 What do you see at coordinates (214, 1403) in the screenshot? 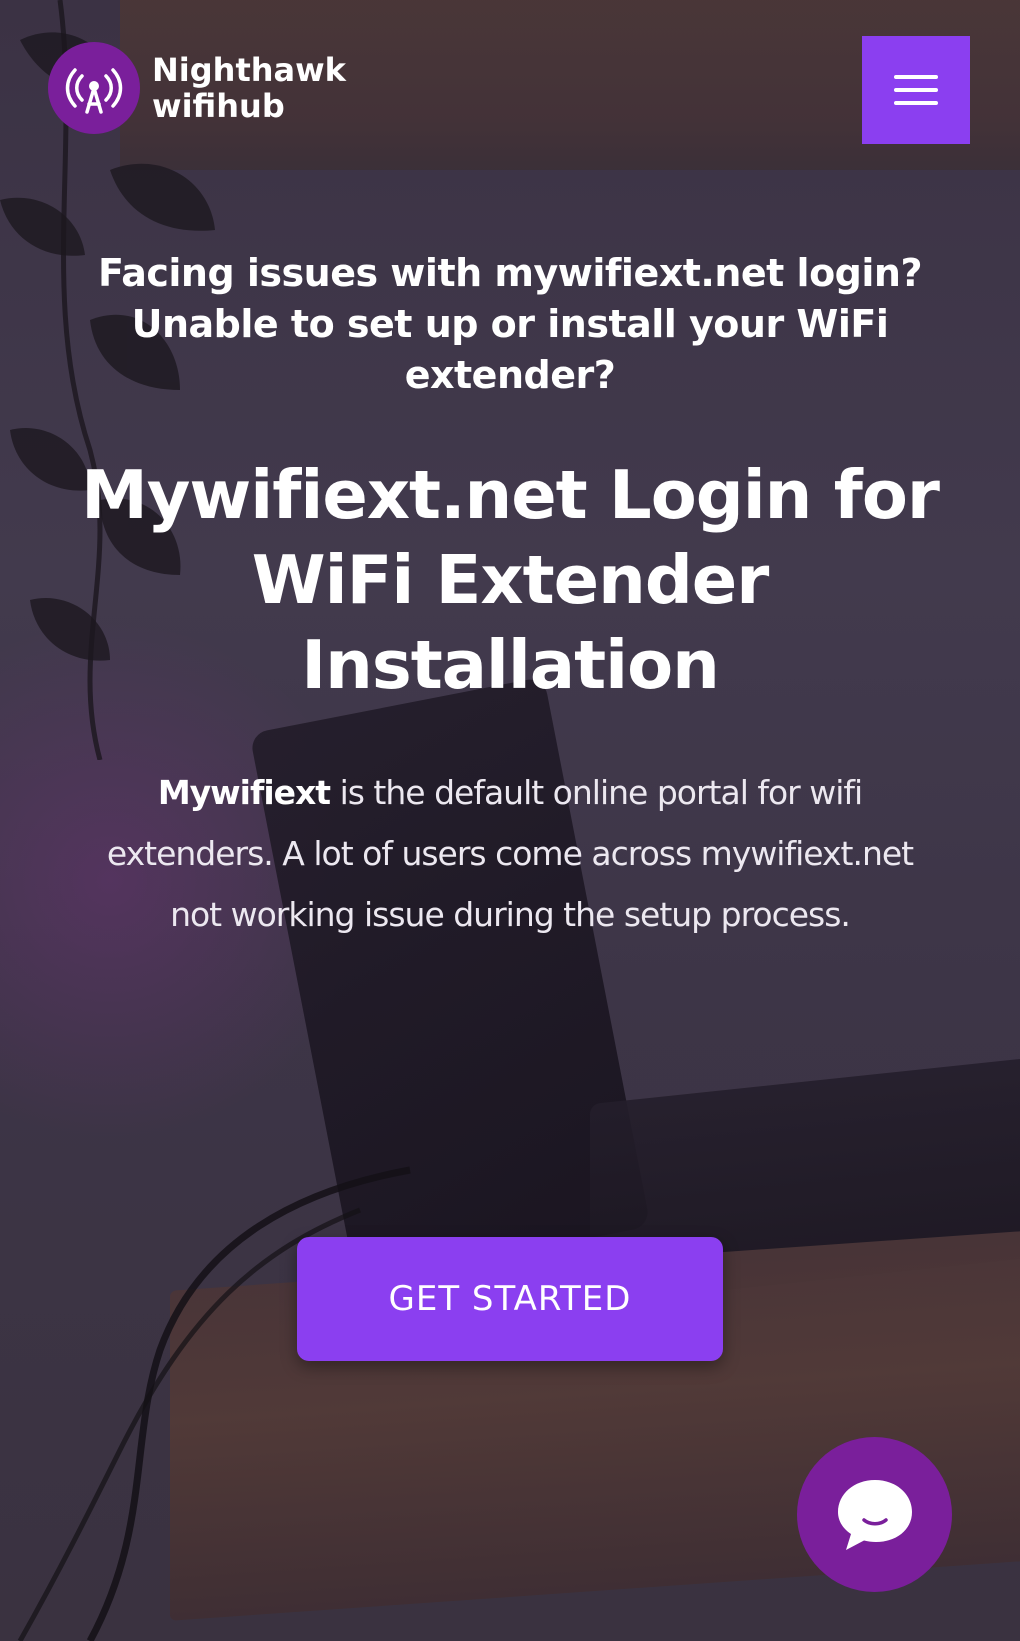
I see `background-cable` at bounding box center [214, 1403].